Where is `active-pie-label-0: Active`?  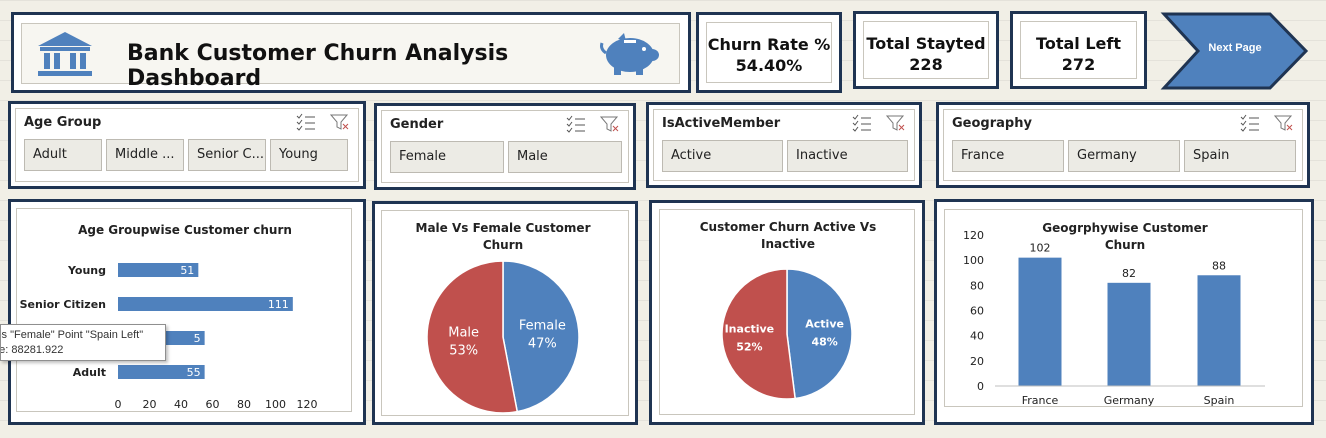 active-pie-label-0: Active is located at coordinates (824, 324).